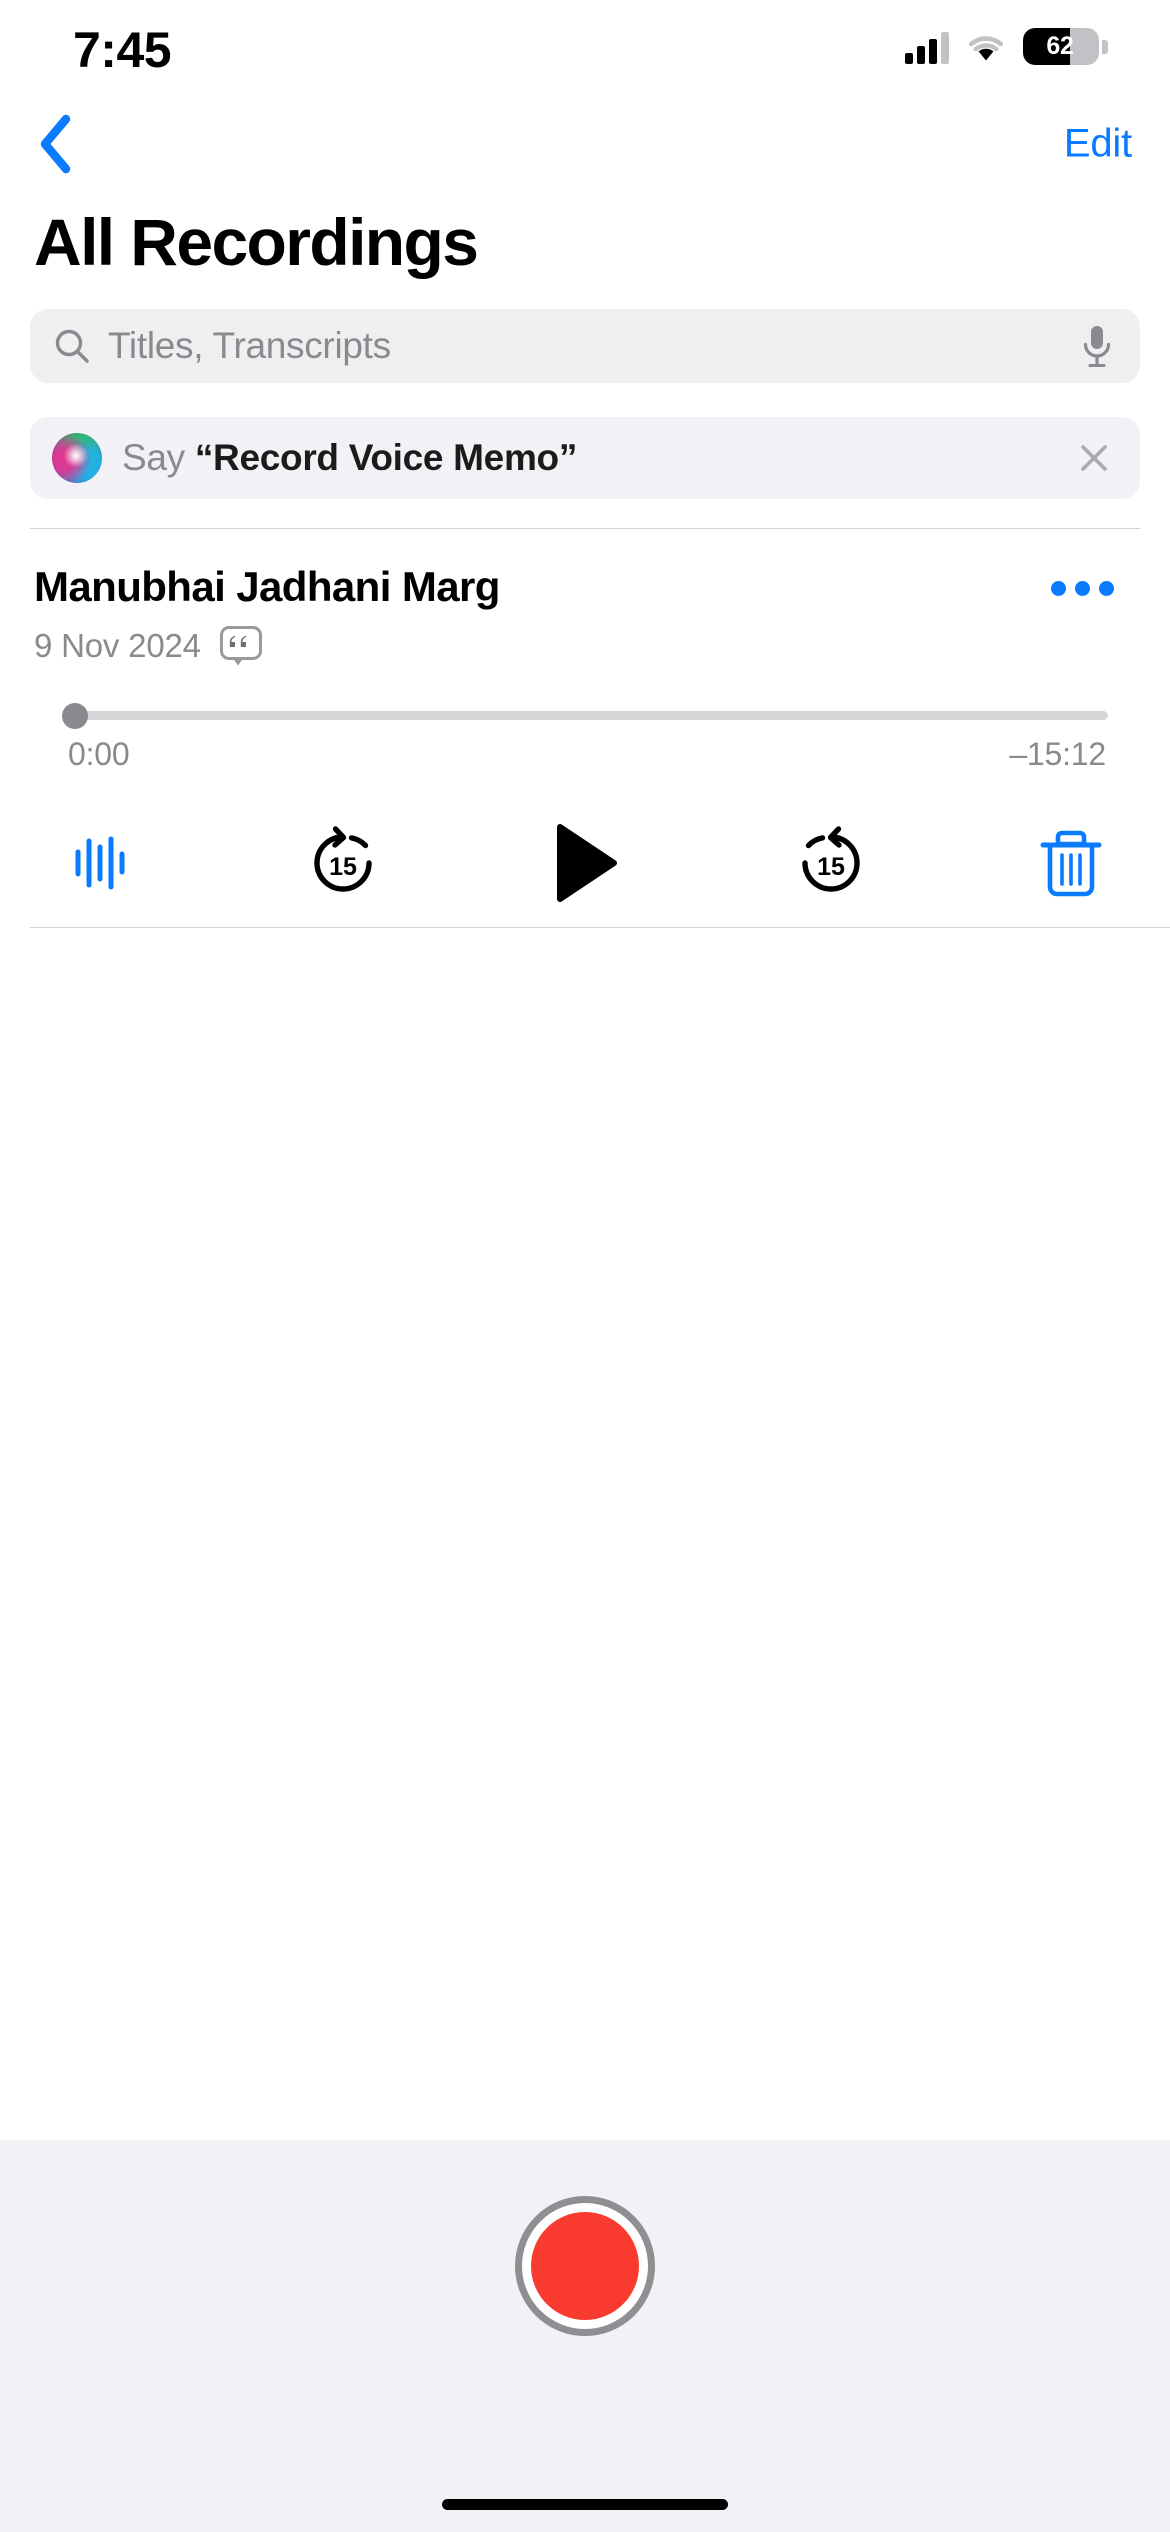  What do you see at coordinates (1057, 754) in the screenshot?
I see `remaining-time-label: –15:12` at bounding box center [1057, 754].